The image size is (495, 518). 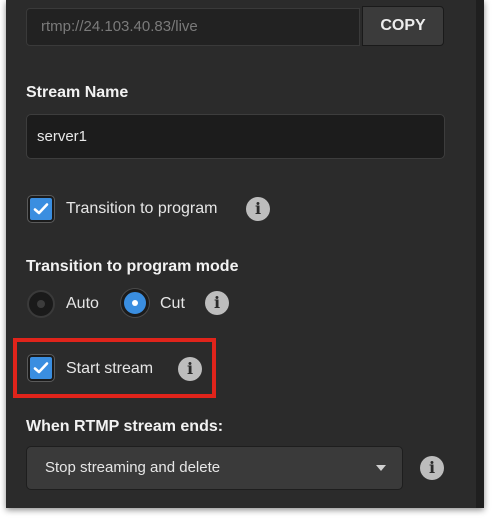 I want to click on stream-ends-select: Stop streaming and delete, so click(x=214, y=468).